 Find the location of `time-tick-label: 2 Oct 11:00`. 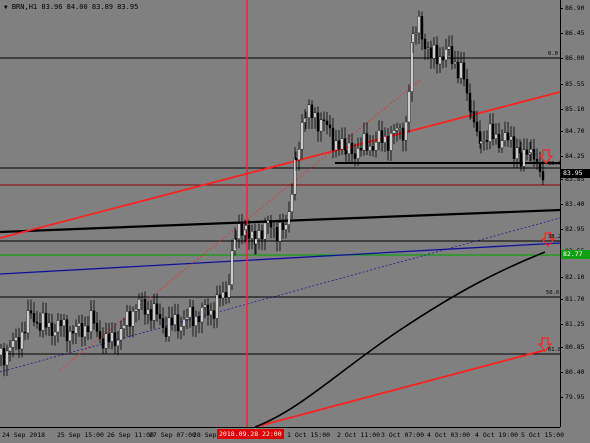

time-tick-label: 2 Oct 11:00 is located at coordinates (359, 435).